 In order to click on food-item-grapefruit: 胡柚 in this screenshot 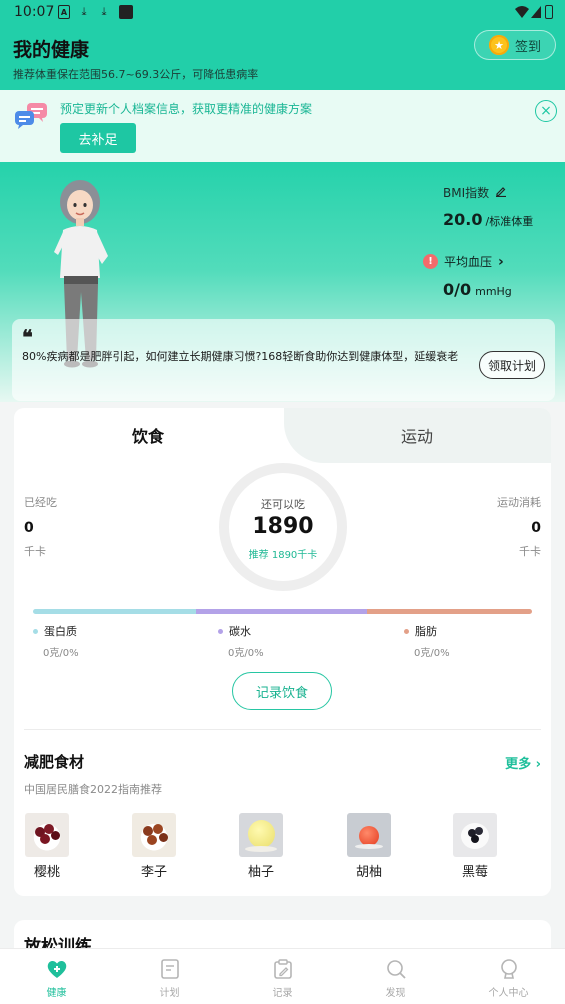, I will do `click(369, 846)`.